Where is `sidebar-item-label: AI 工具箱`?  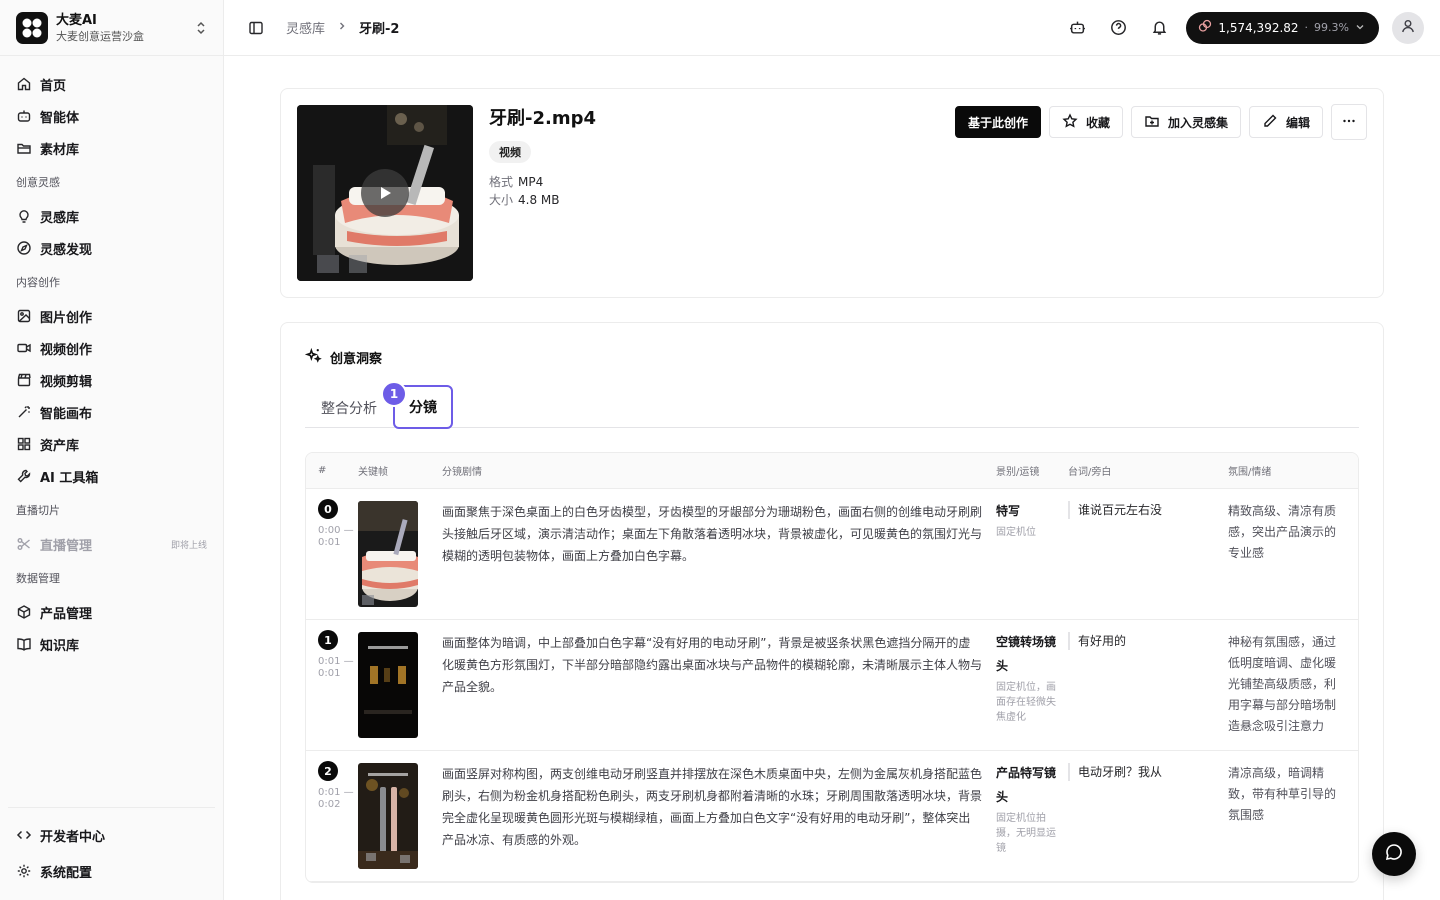 sidebar-item-label: AI 工具箱 is located at coordinates (69, 478).